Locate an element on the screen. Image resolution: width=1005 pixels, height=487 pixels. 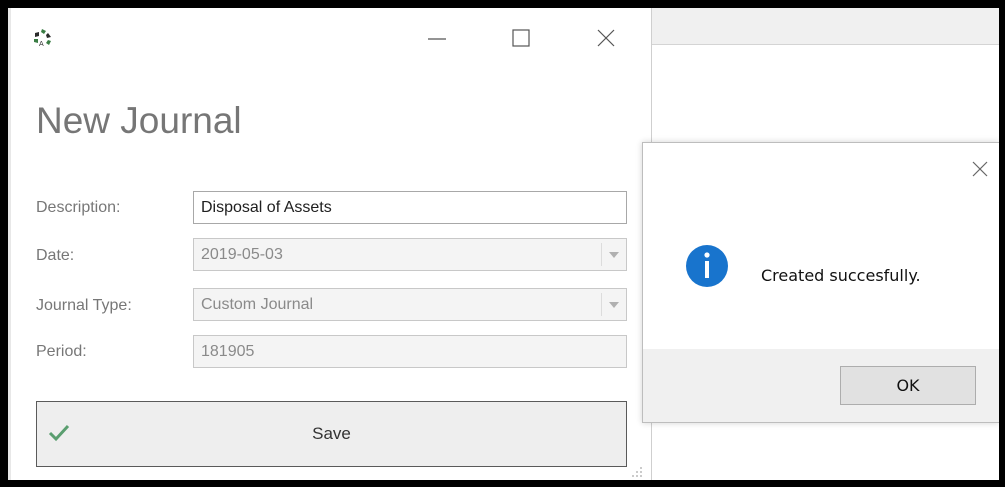
journal-type-field: Custom Journal is located at coordinates (410, 304).